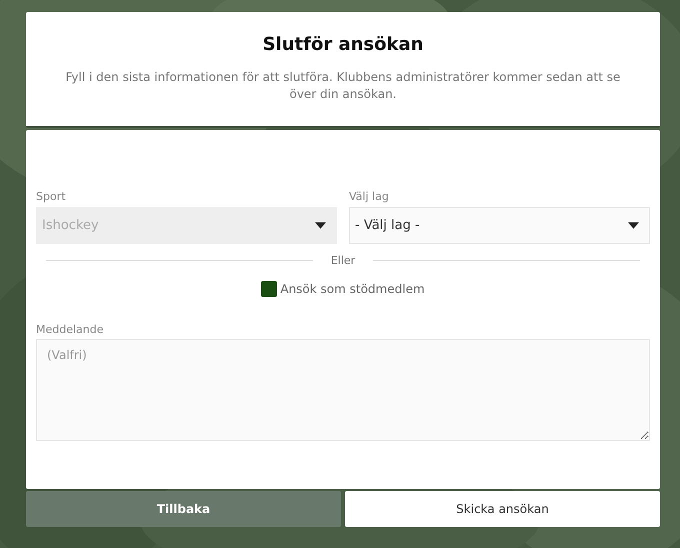  What do you see at coordinates (499, 225) in the screenshot?
I see `select-field: - Välj lag -` at bounding box center [499, 225].